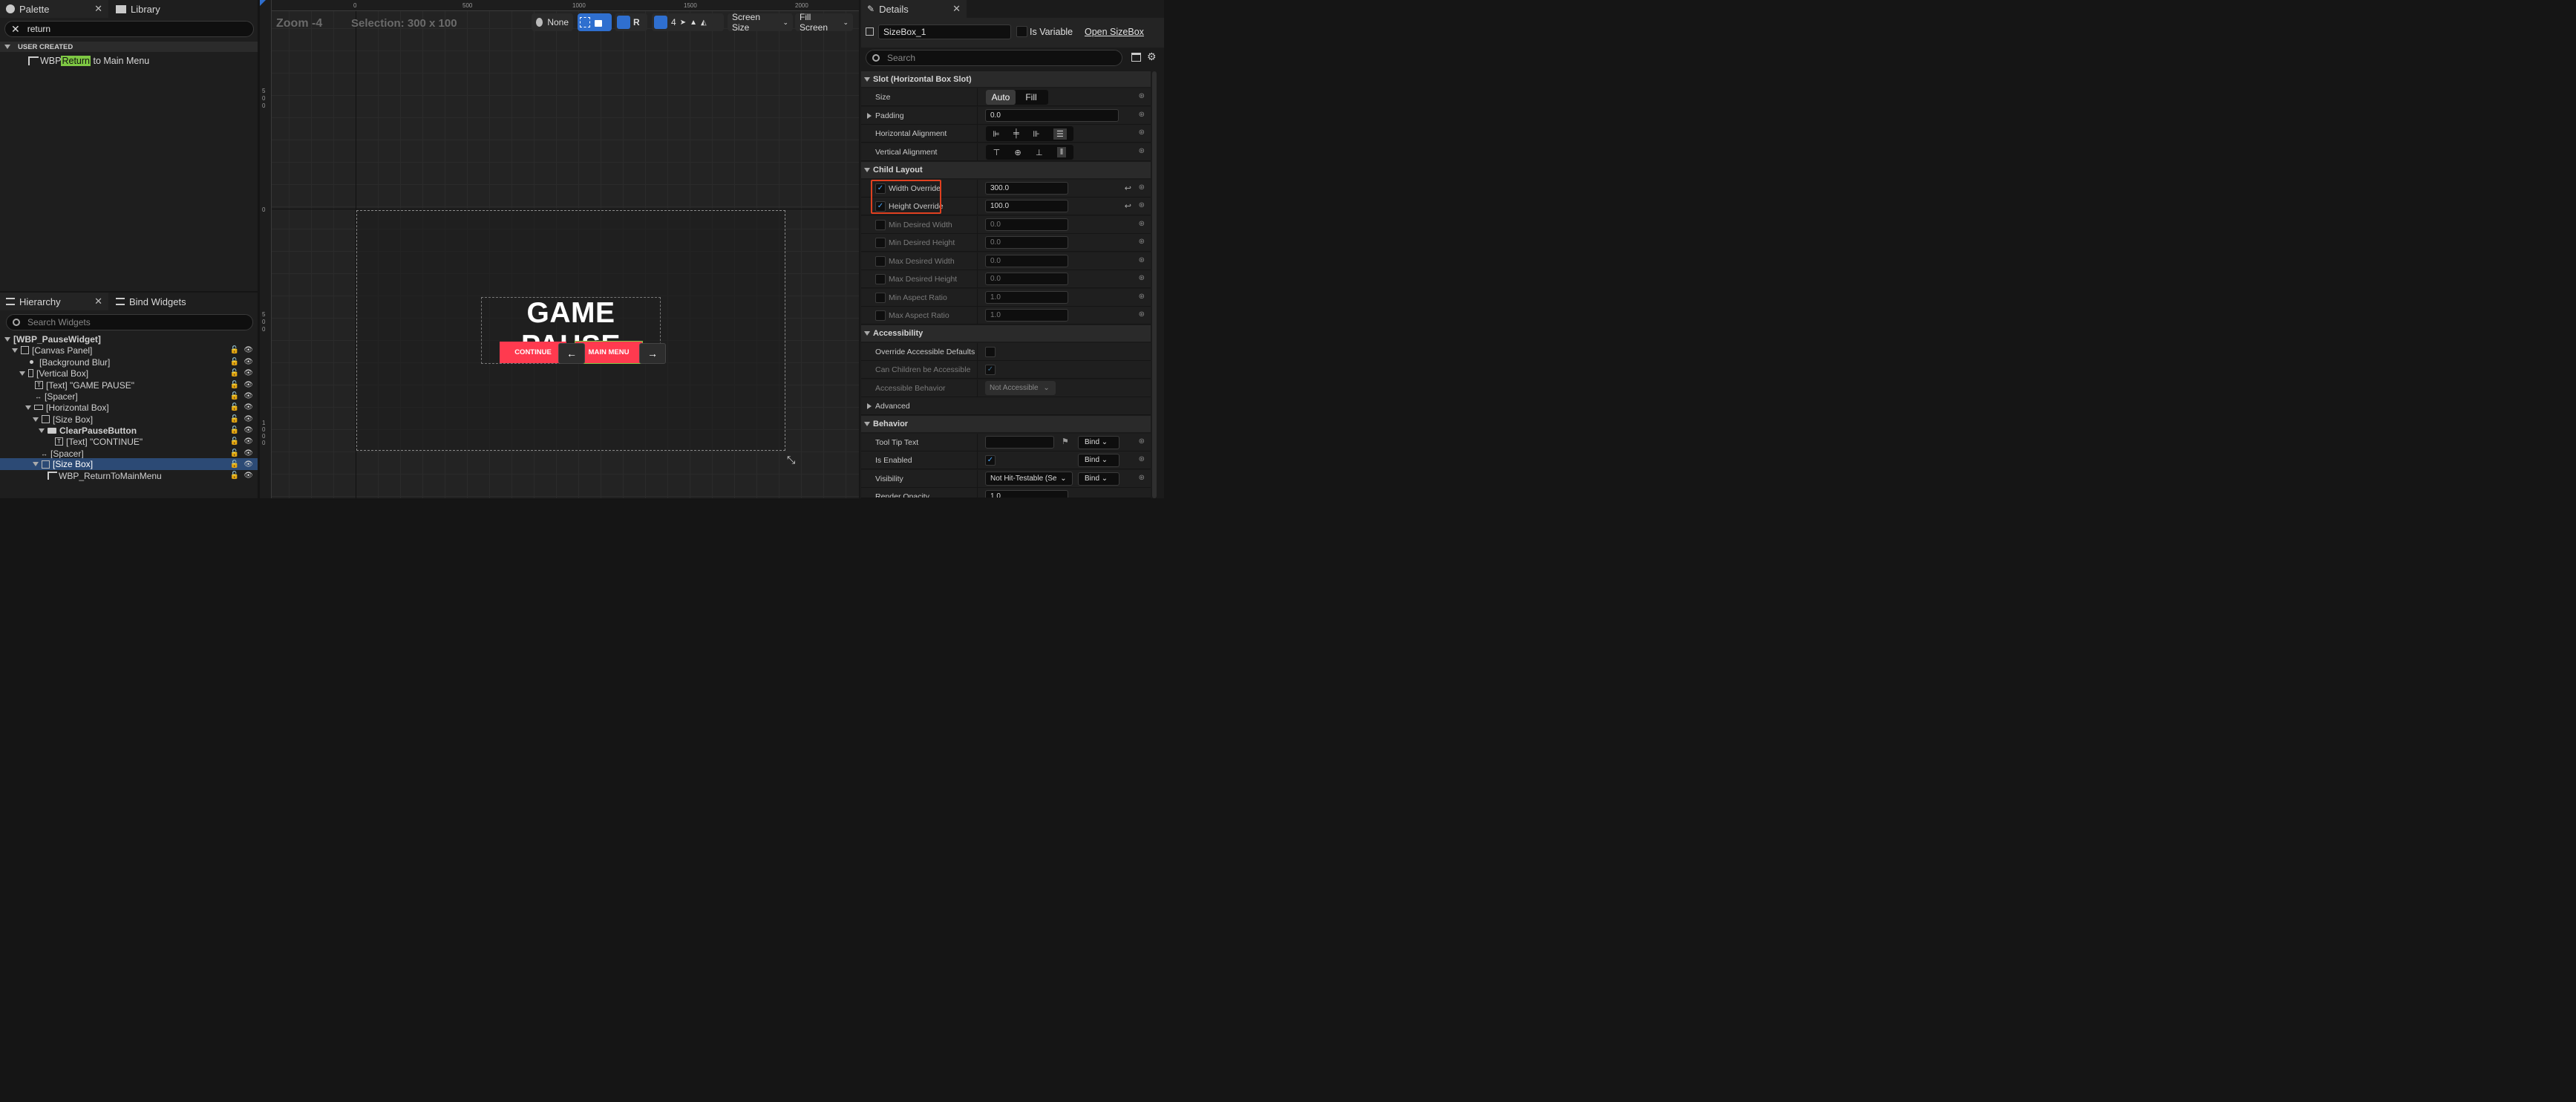  I want to click on resize-handle-icon: ⤡, so click(791, 460).